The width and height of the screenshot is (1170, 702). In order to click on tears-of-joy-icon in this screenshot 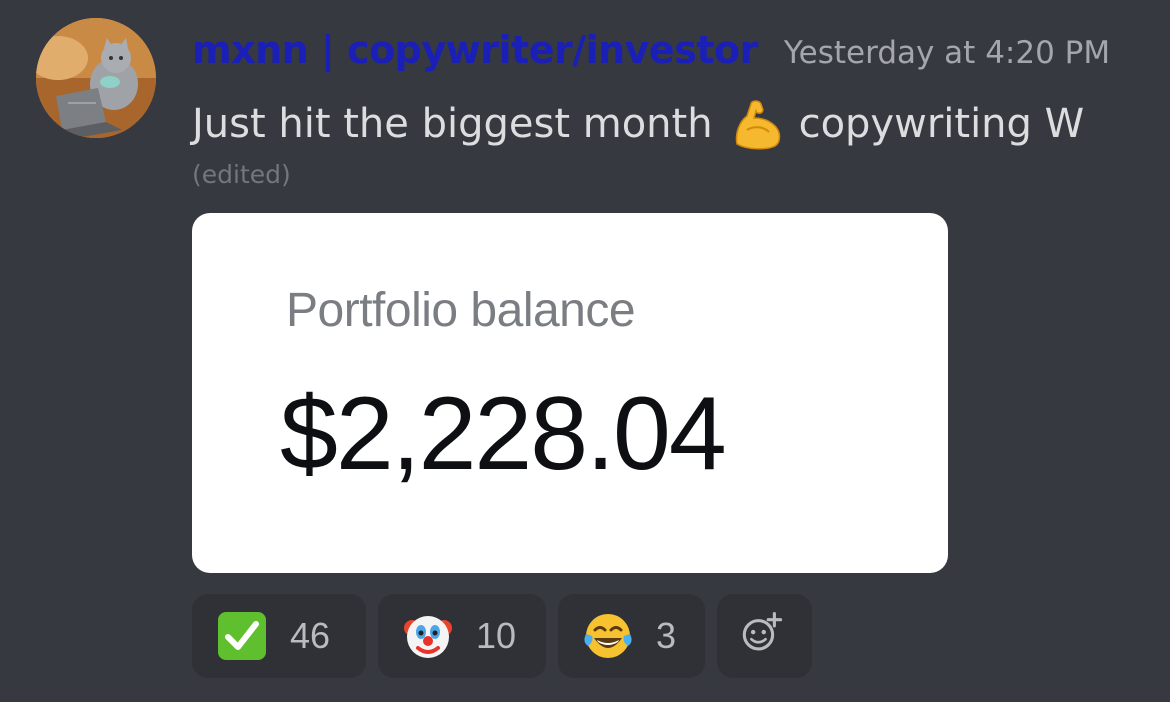, I will do `click(608, 636)`.